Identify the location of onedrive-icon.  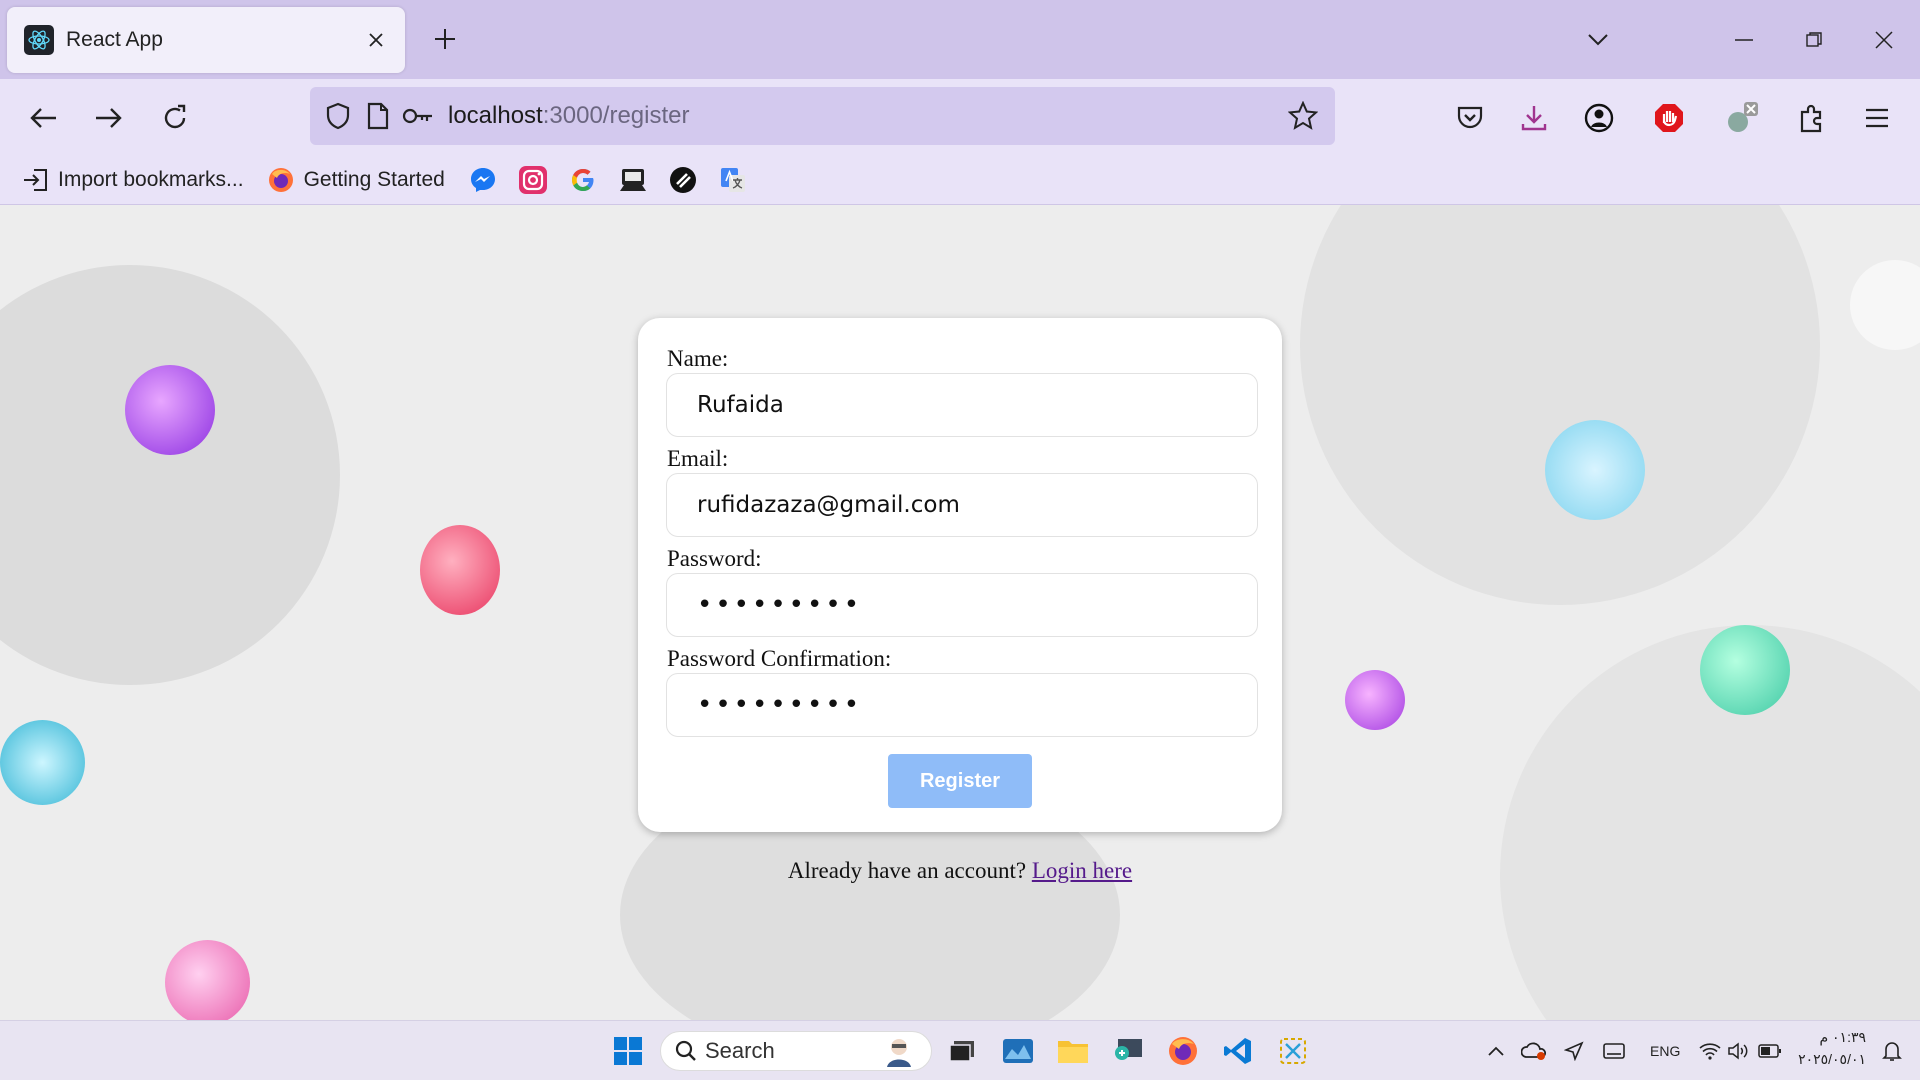
(1534, 1051).